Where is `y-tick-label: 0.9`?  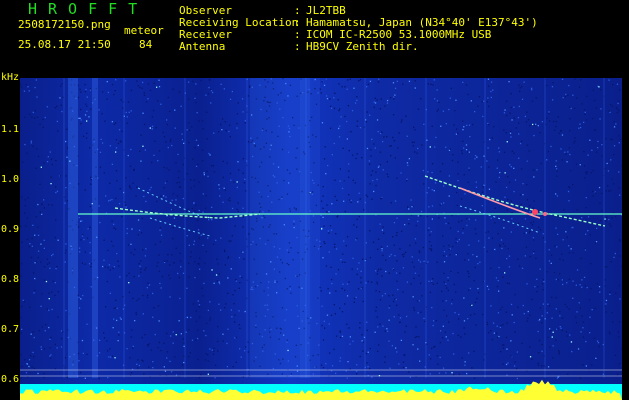 y-tick-label: 0.9 is located at coordinates (10, 229).